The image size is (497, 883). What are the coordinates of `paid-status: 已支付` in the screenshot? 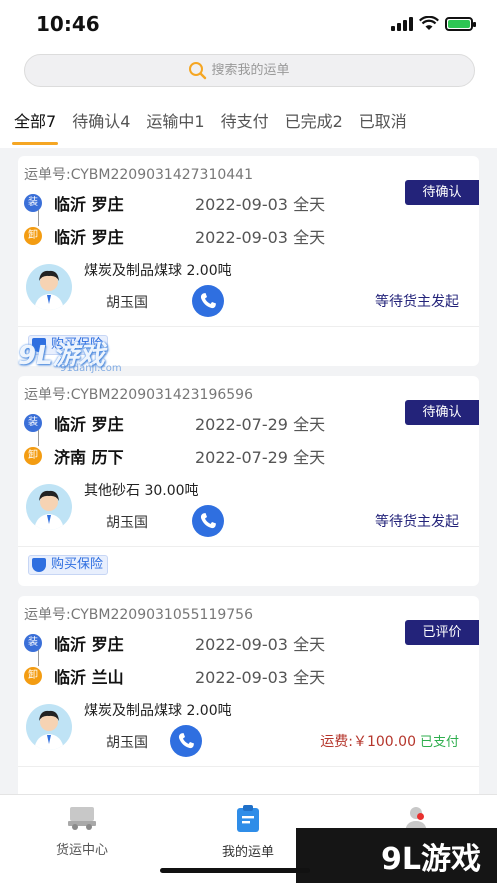 It's located at (439, 742).